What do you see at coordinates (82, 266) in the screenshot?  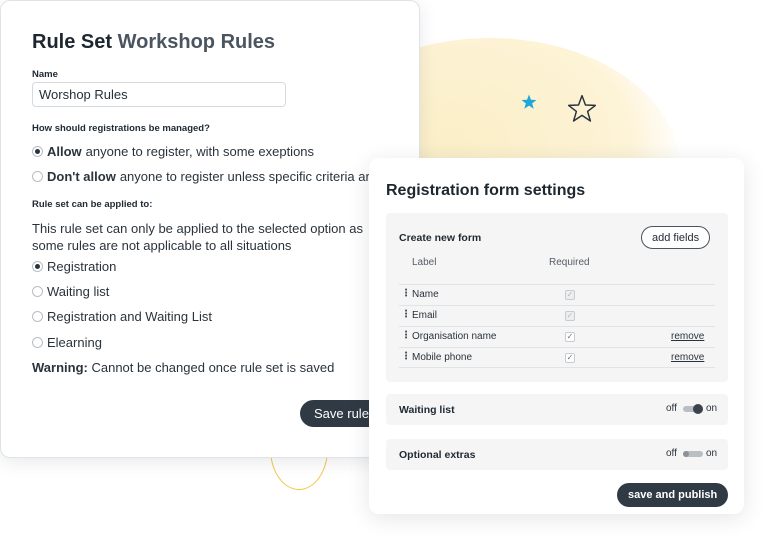 I see `option-label: Registration` at bounding box center [82, 266].